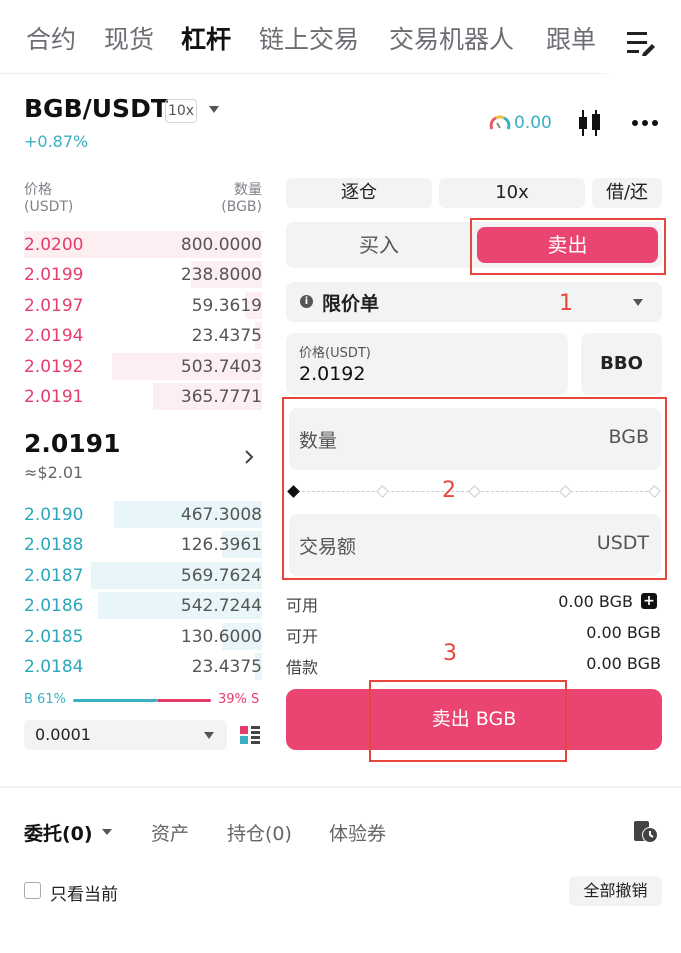 Image resolution: width=681 pixels, height=953 pixels. Describe the element at coordinates (649, 601) in the screenshot. I see `plus-icon: +` at that location.